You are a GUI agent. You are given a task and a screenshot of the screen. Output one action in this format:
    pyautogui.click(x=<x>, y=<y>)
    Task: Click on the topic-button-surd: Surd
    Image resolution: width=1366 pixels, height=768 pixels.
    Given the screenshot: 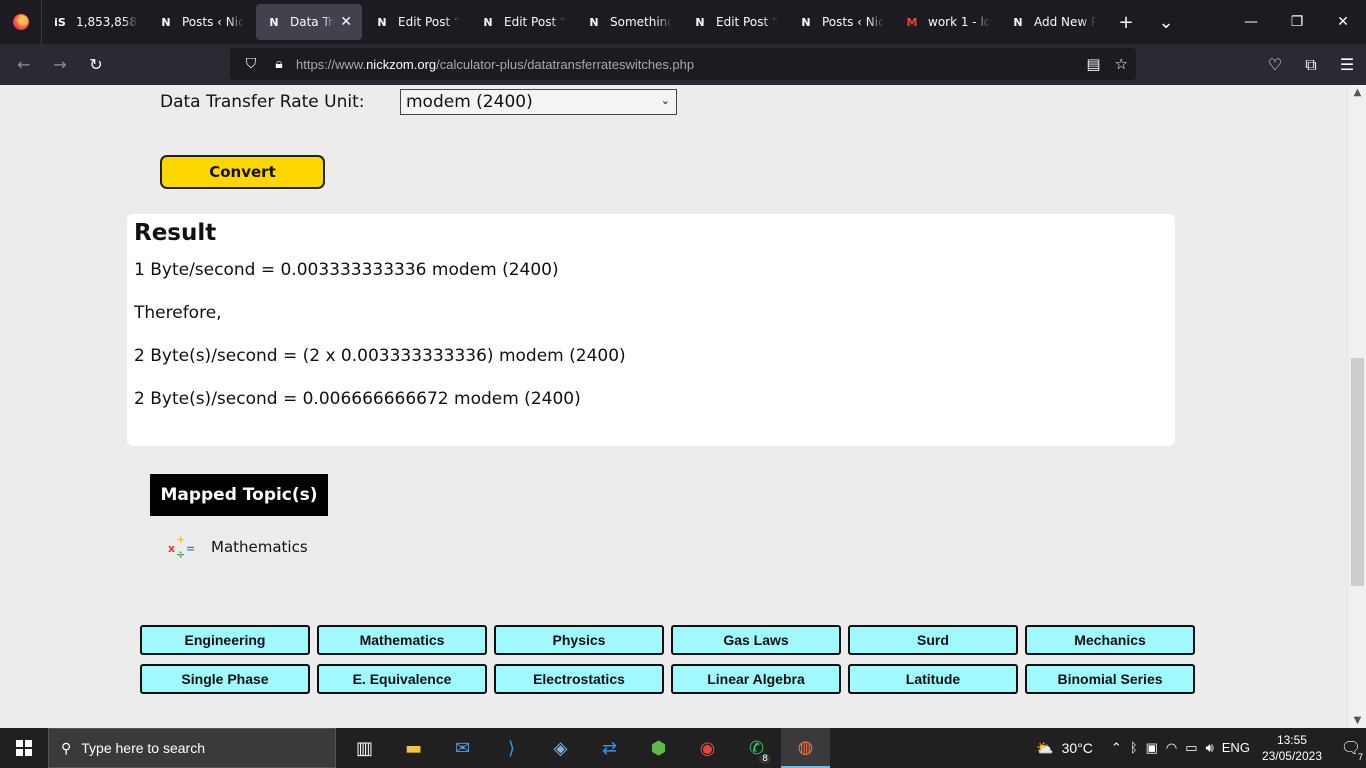 What is the action you would take?
    pyautogui.click(x=933, y=640)
    